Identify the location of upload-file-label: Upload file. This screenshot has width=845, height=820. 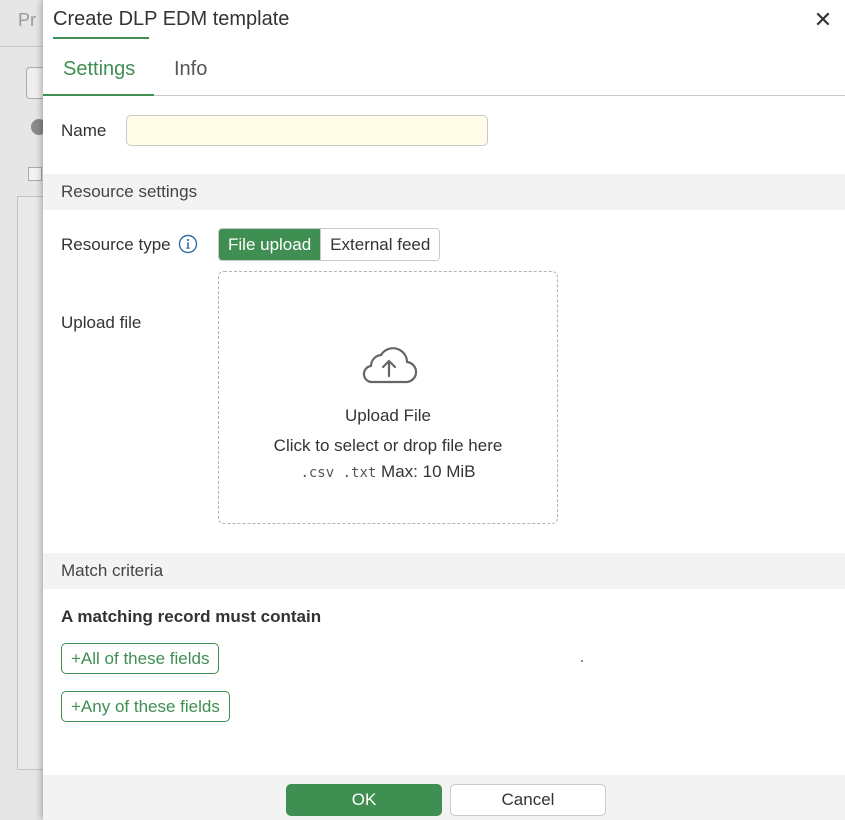
(101, 322).